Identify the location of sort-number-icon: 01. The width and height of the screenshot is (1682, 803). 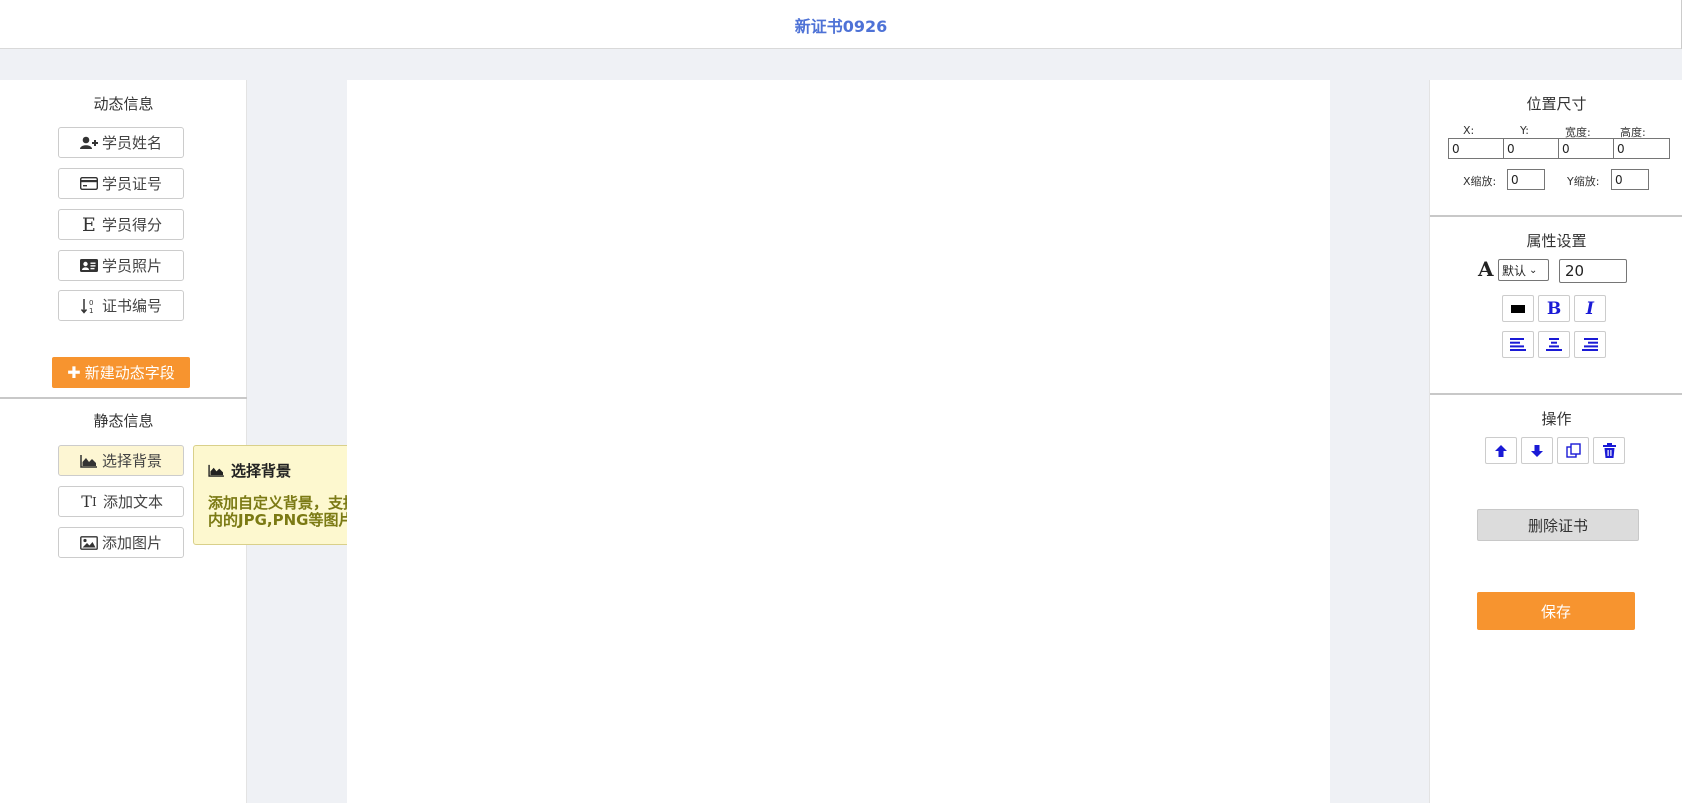
(89, 306).